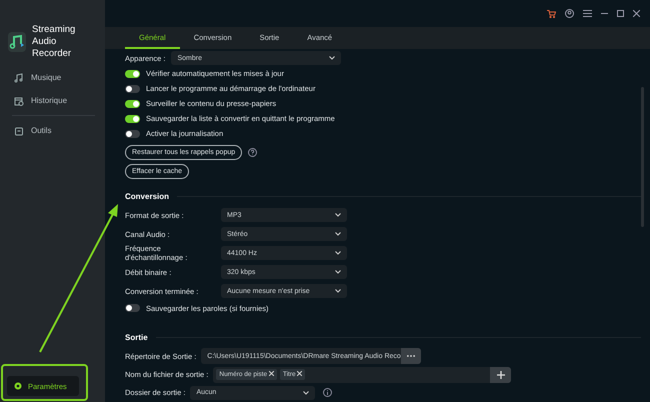 Image resolution: width=650 pixels, height=402 pixels. I want to click on app-logo-icon, so click(17, 42).